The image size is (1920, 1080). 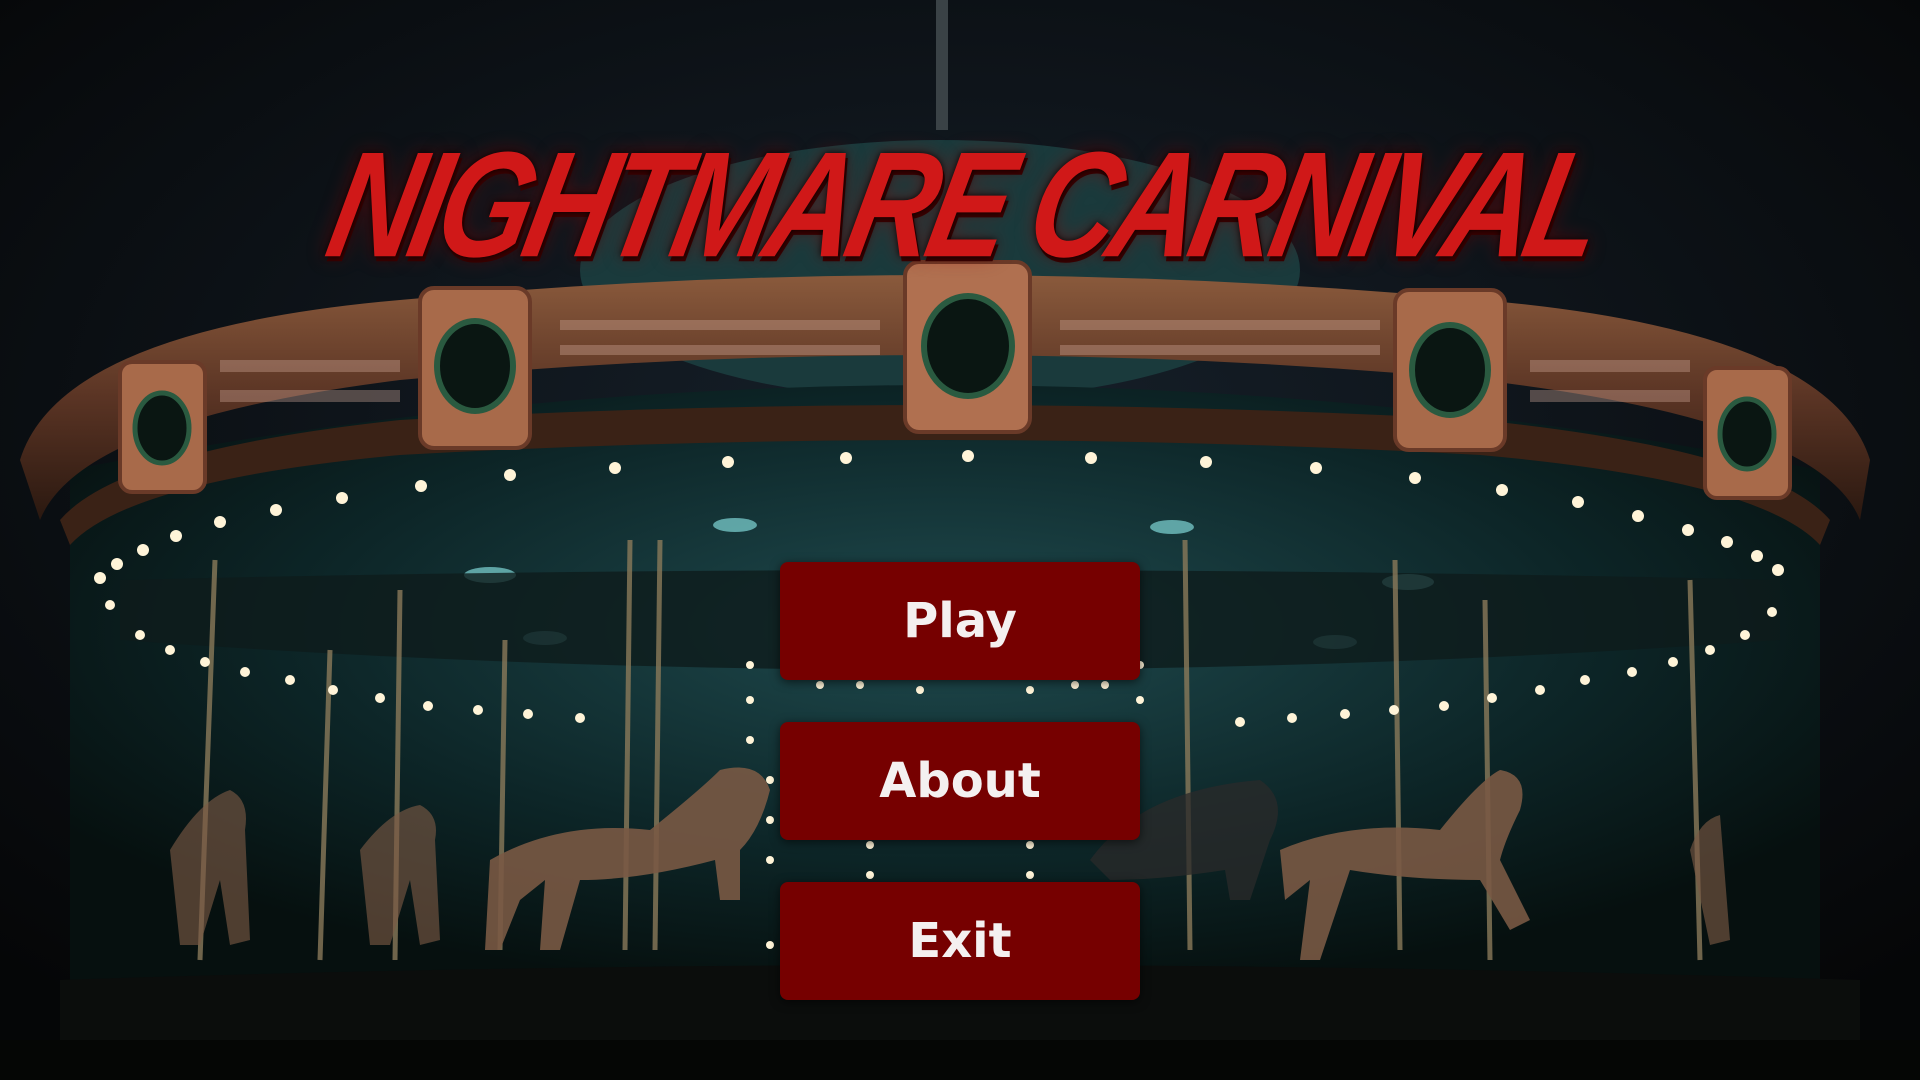 I want to click on exit-button: Exit, so click(x=960, y=941).